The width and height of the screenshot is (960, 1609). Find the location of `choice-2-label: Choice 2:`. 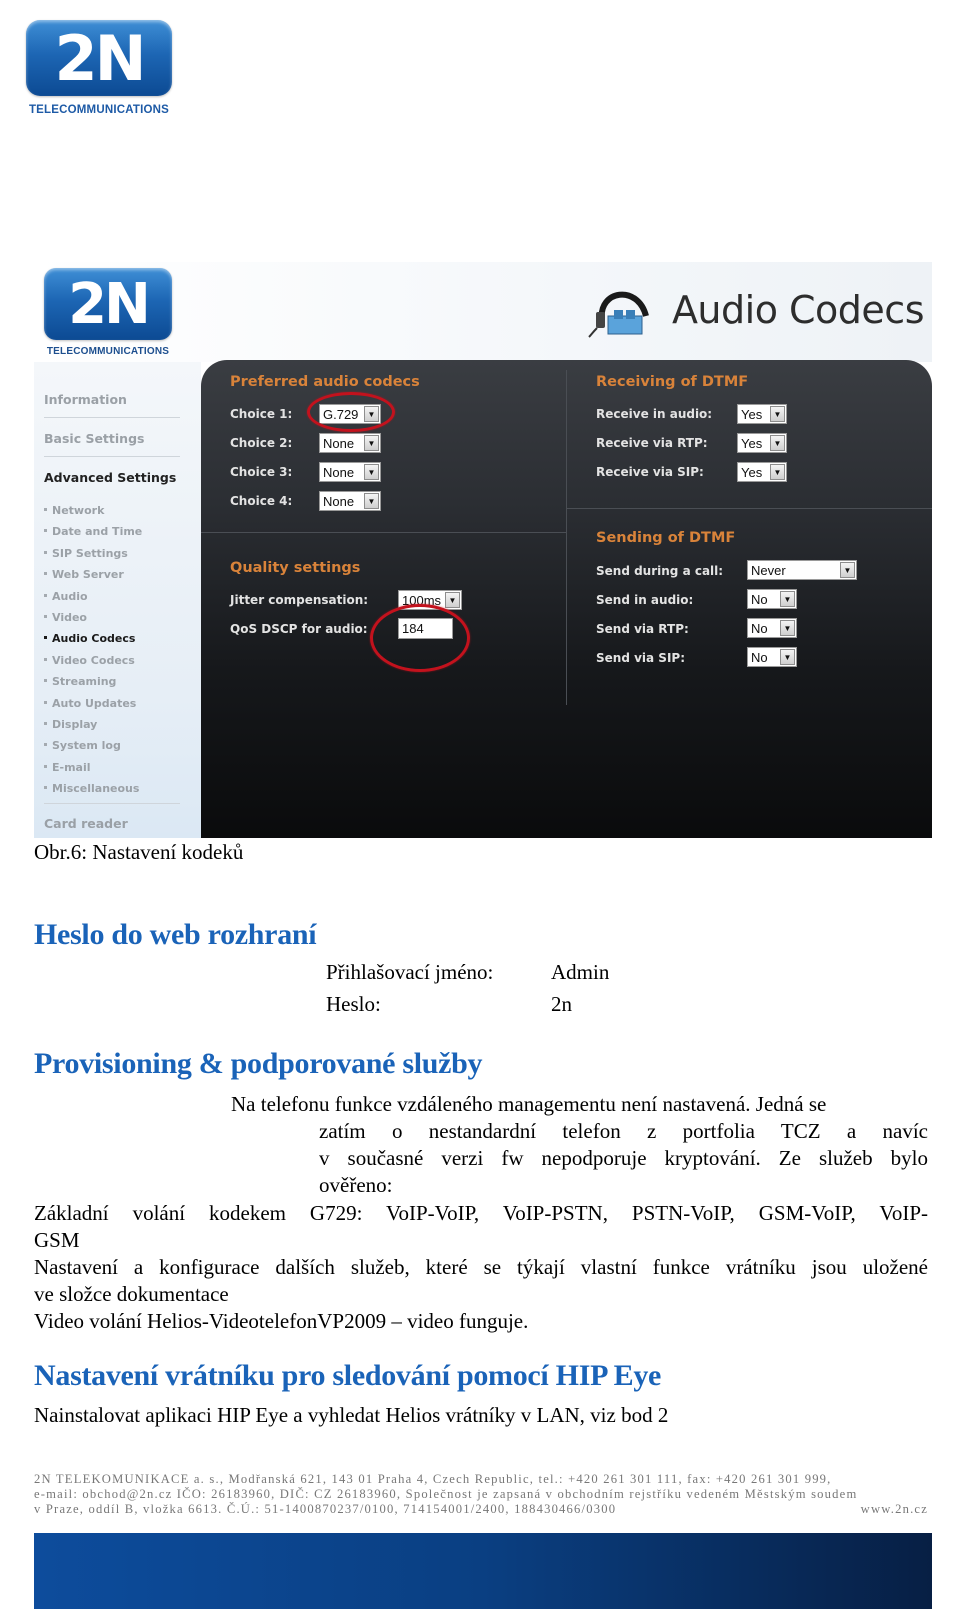

choice-2-label: Choice 2: is located at coordinates (261, 443).